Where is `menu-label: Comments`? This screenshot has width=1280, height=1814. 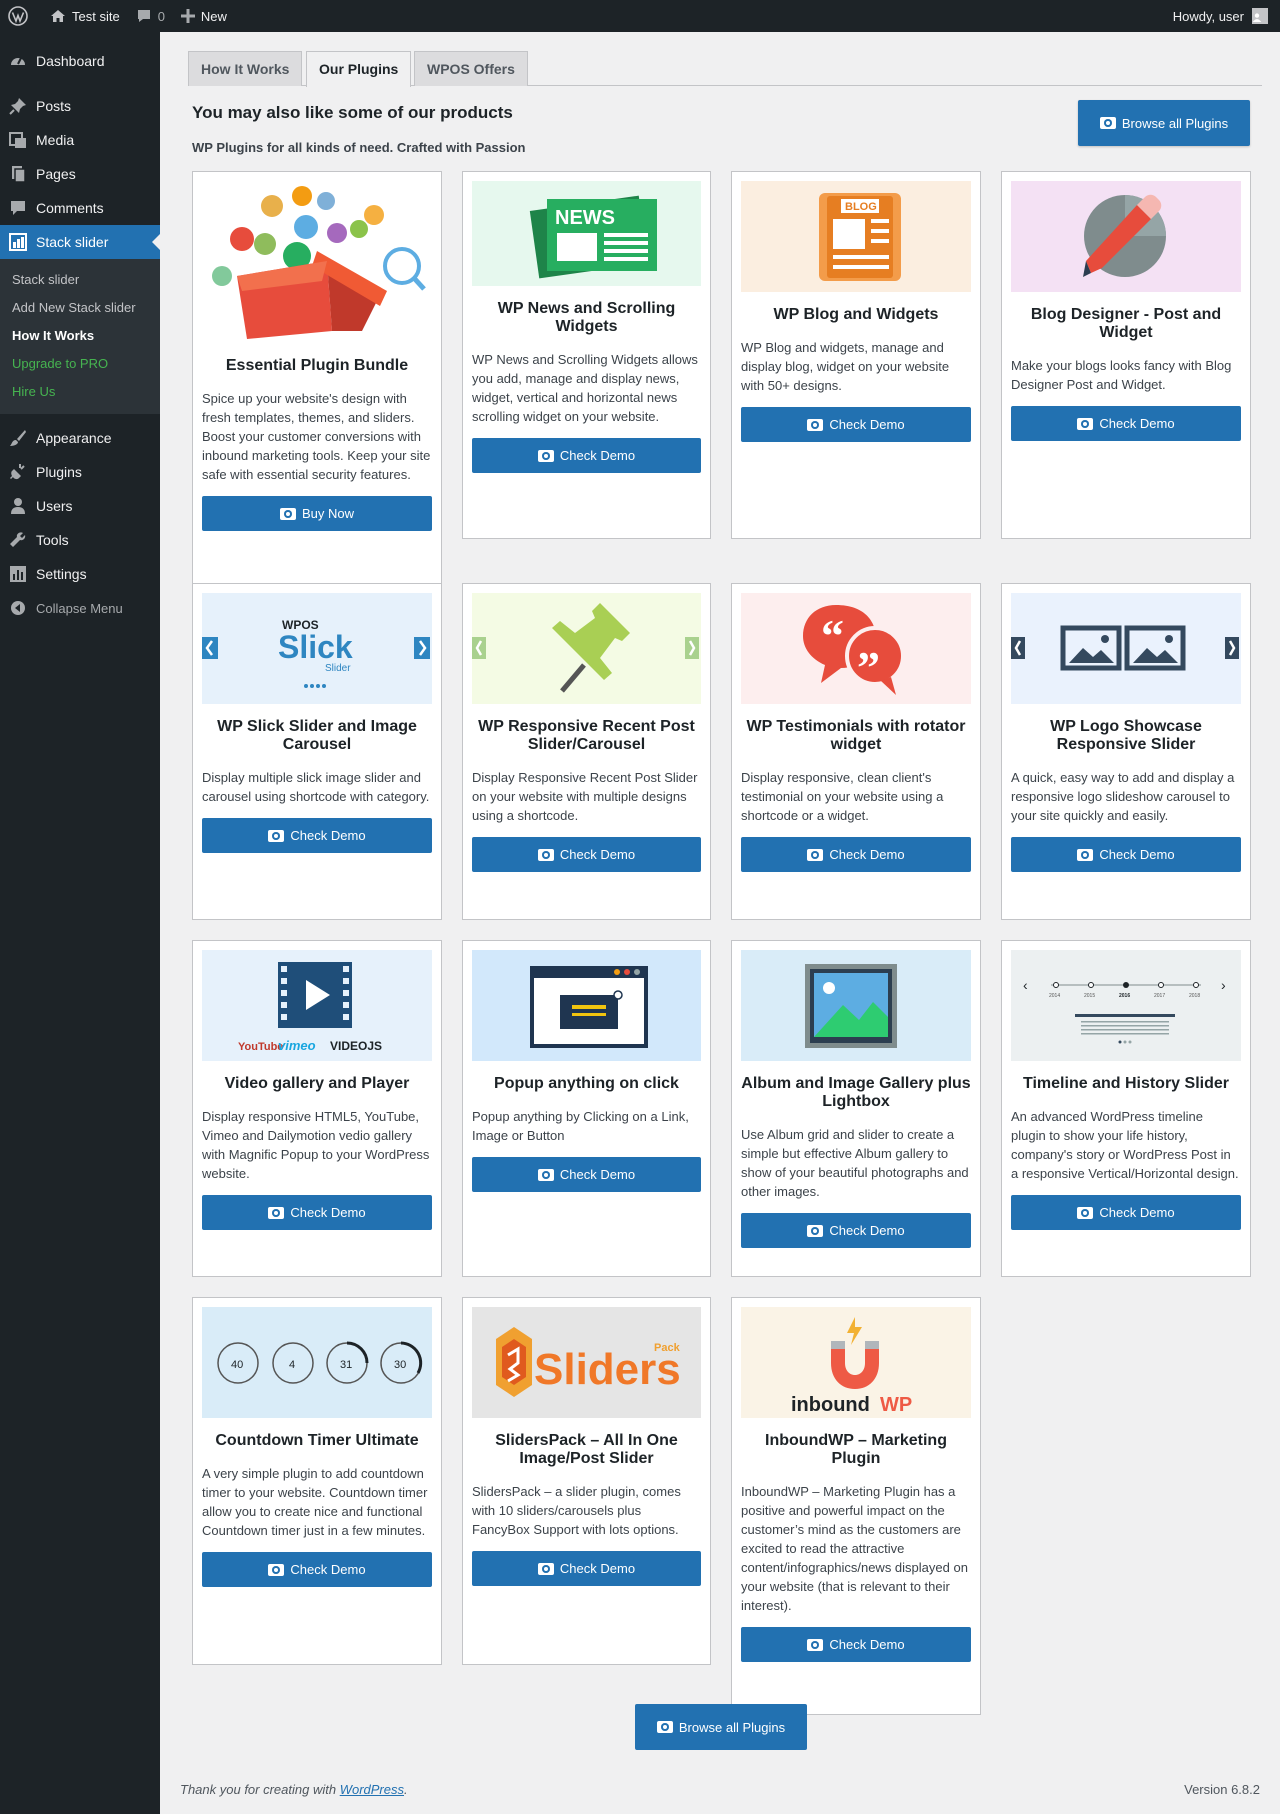
menu-label: Comments is located at coordinates (70, 208).